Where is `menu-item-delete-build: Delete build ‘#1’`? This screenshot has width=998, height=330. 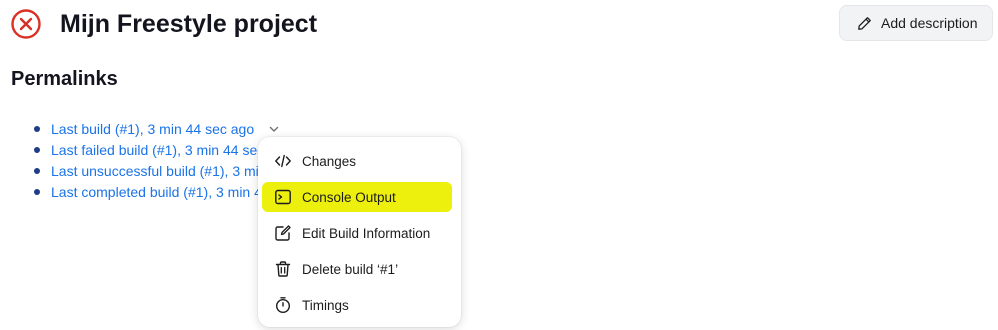 menu-item-delete-build: Delete build ‘#1’ is located at coordinates (359, 269).